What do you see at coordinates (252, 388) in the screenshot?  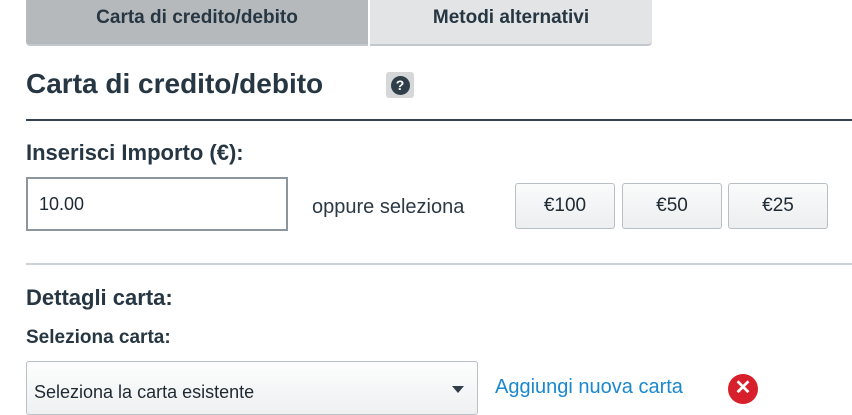 I see `card-select: Seleziona la carta esistente` at bounding box center [252, 388].